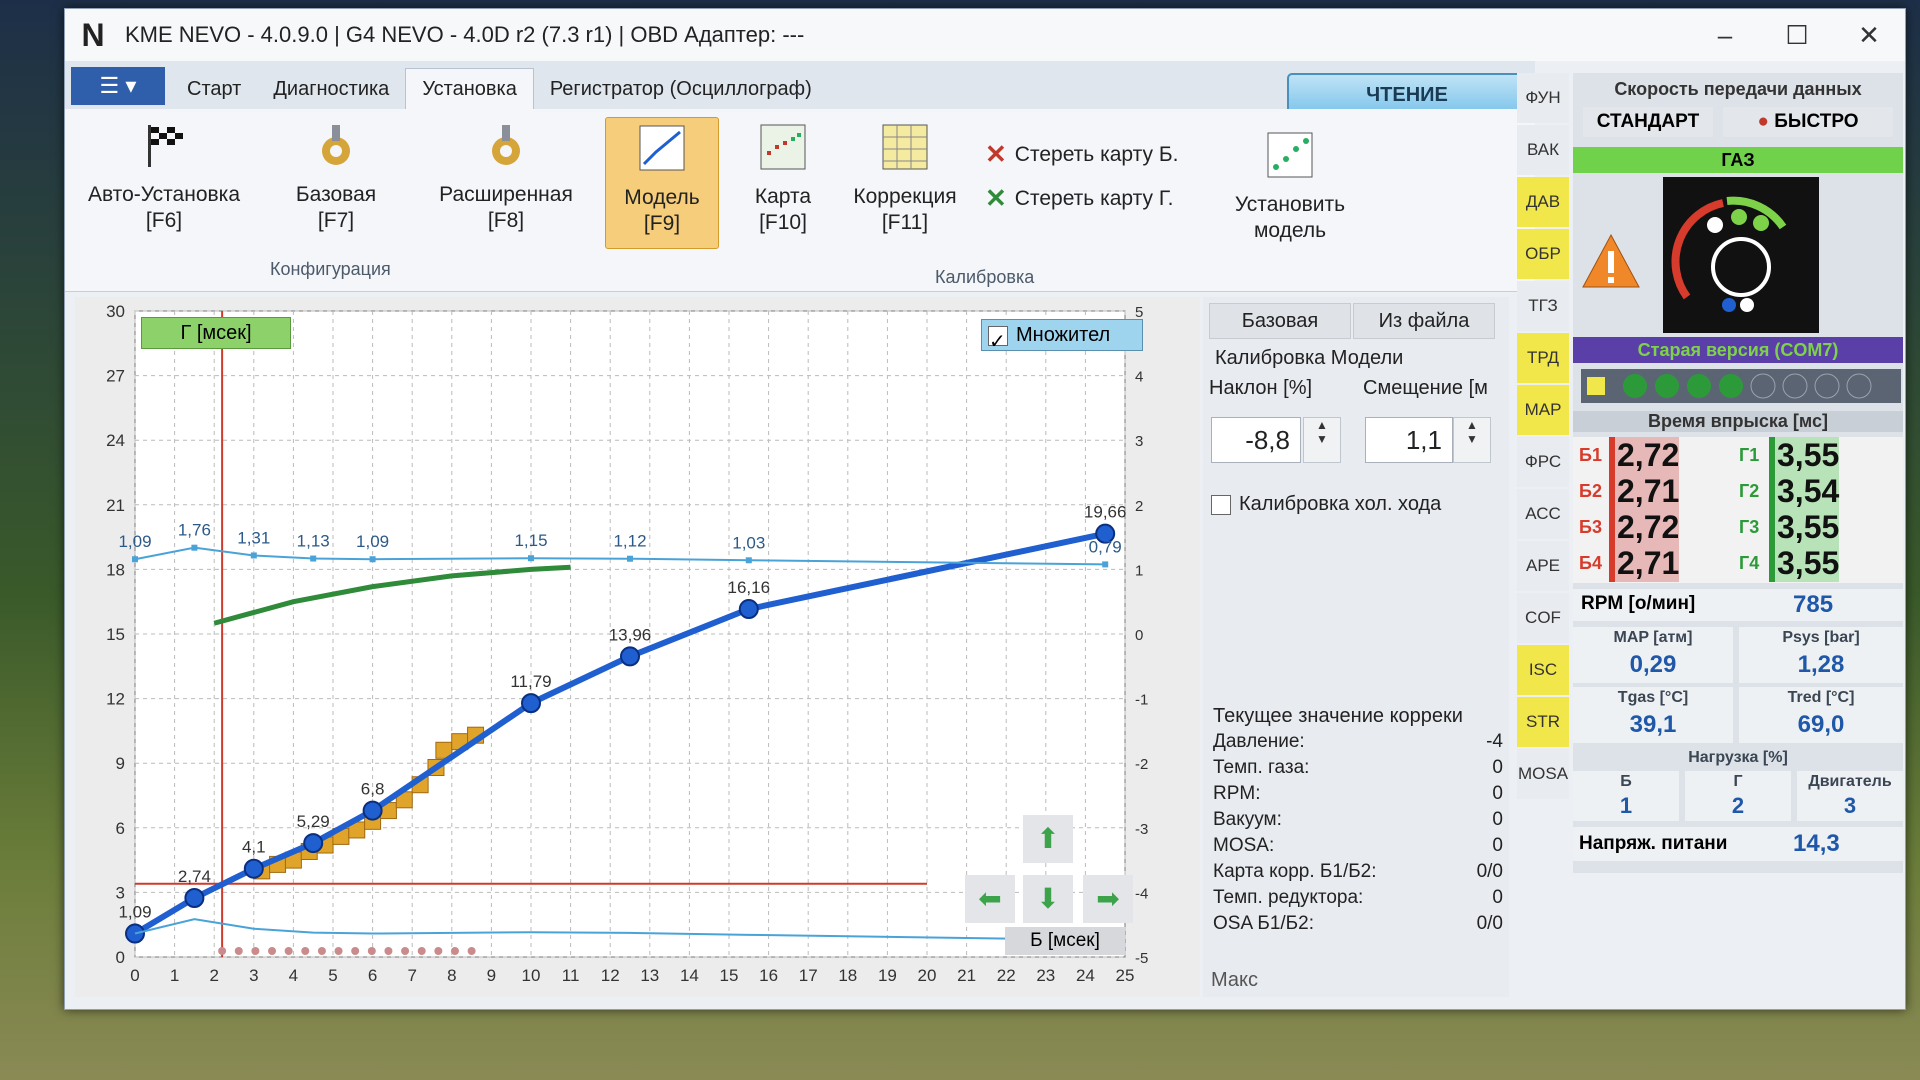 Image resolution: width=1920 pixels, height=1080 pixels. What do you see at coordinates (1108, 899) in the screenshot?
I see `arrow-right-button: ➡` at bounding box center [1108, 899].